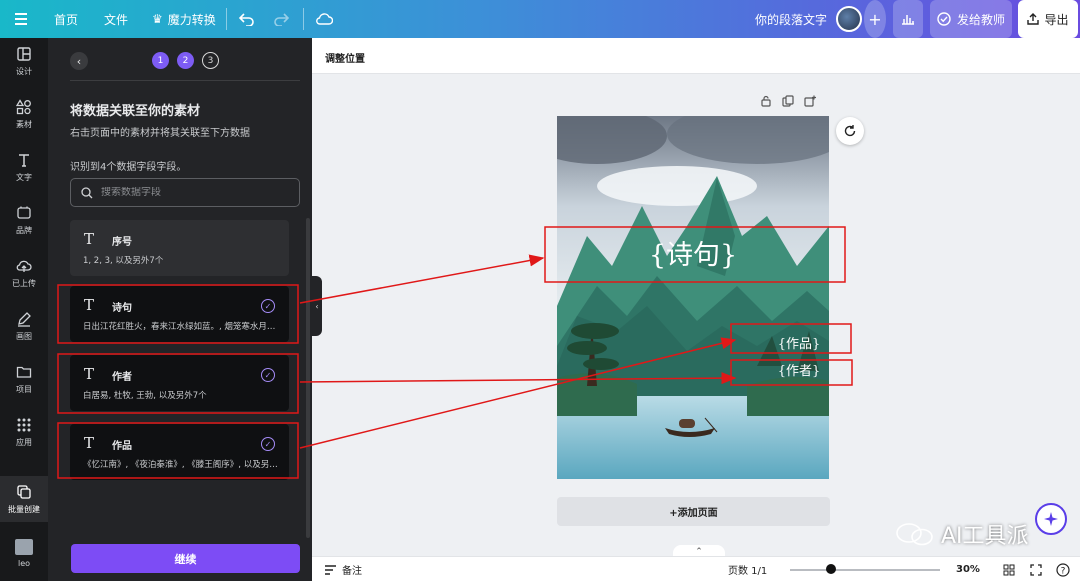 This screenshot has width=1080, height=581. I want to click on avatar, so click(24, 546).